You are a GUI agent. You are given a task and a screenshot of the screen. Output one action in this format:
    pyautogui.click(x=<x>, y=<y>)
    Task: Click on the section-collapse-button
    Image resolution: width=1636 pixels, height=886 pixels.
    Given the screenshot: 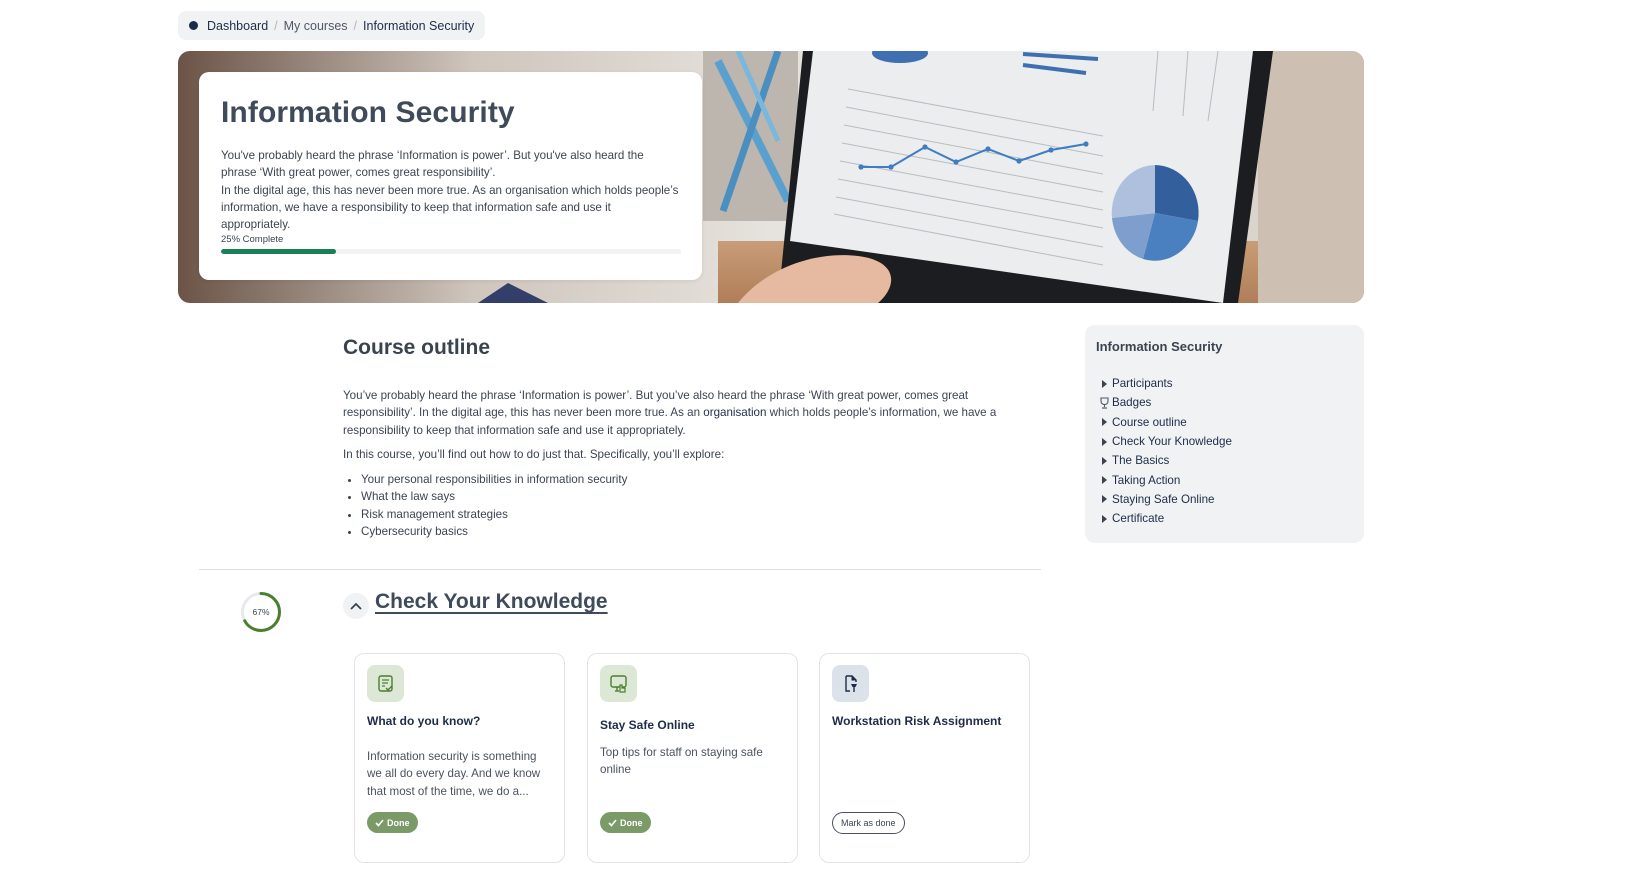 What is the action you would take?
    pyautogui.click(x=356, y=606)
    